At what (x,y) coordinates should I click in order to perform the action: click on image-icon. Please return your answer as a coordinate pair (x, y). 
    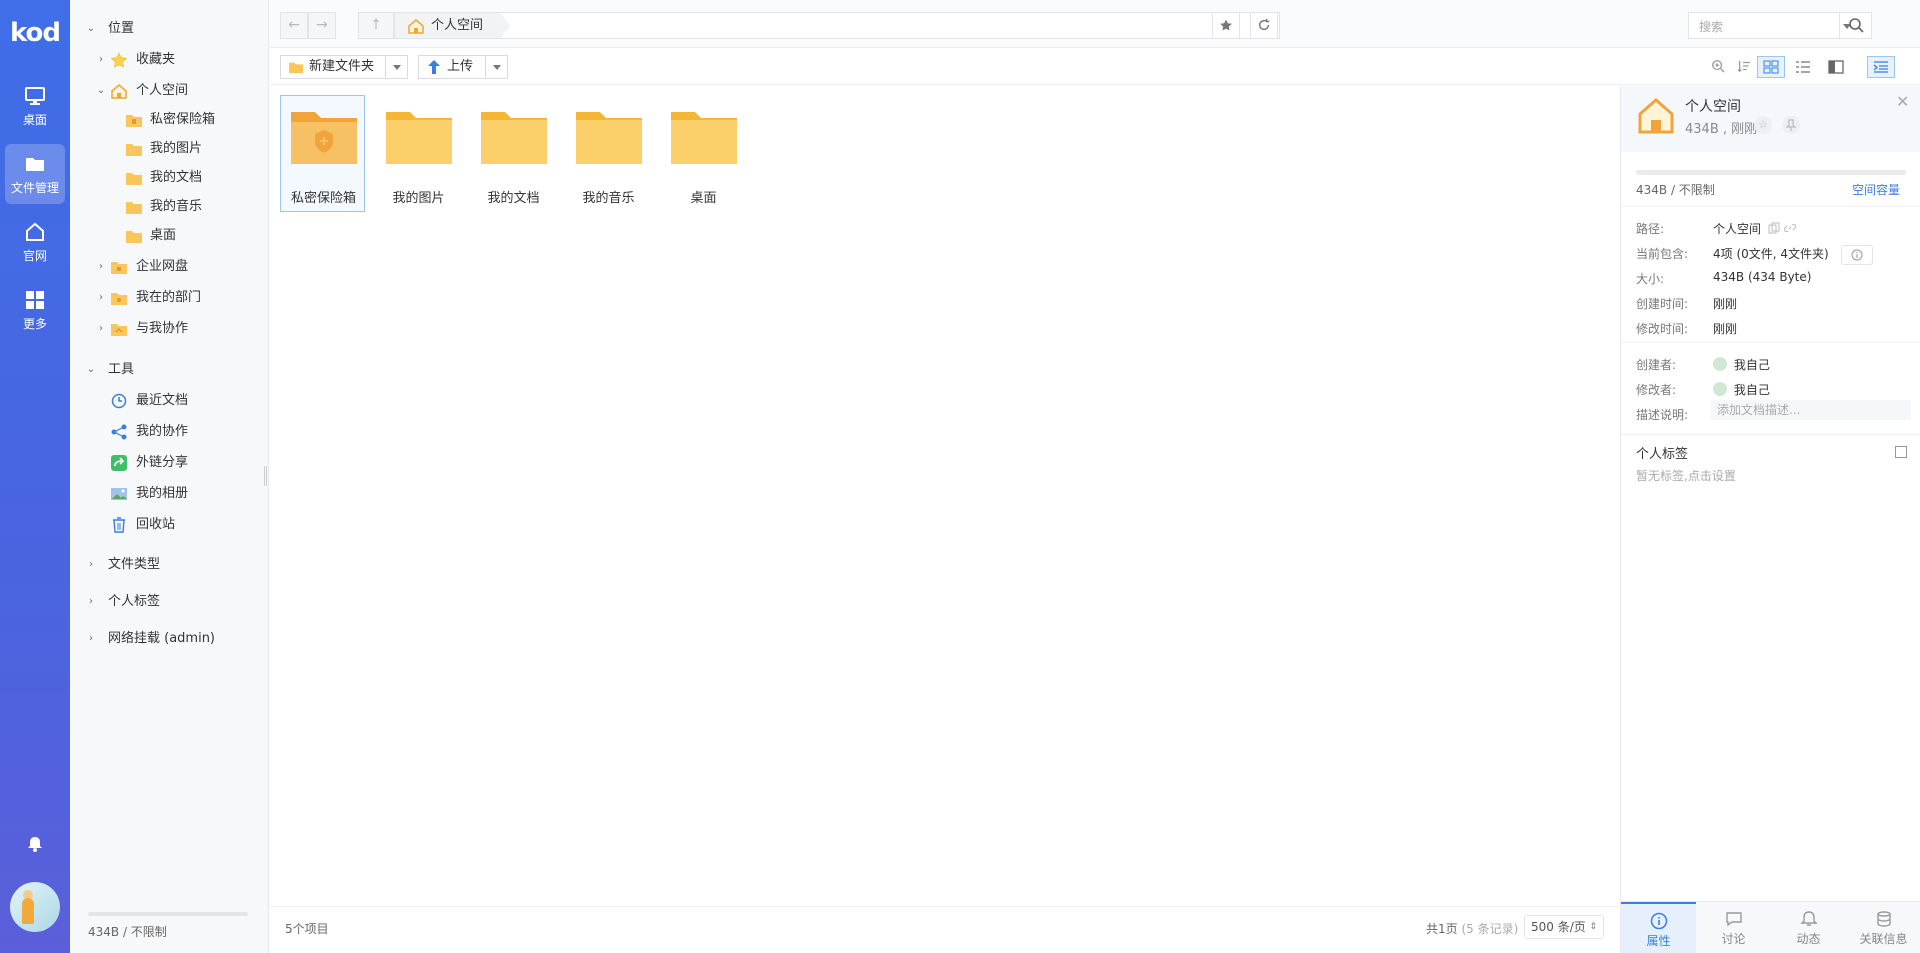
    Looking at the image, I should click on (119, 494).